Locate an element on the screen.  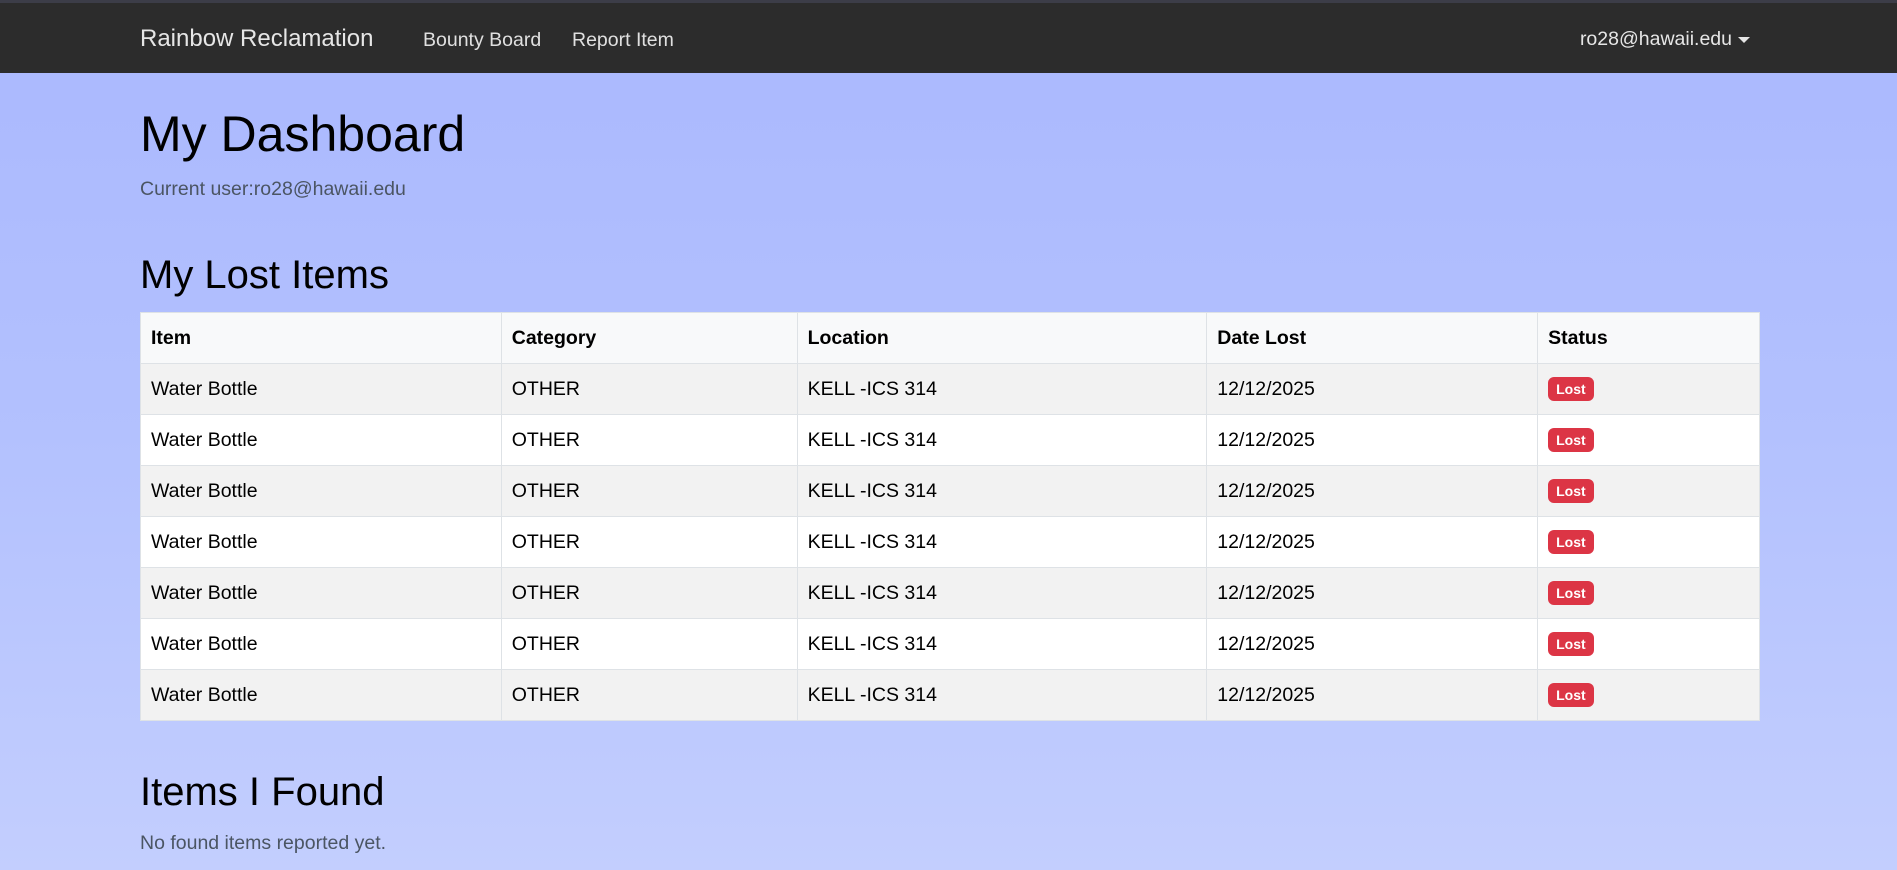
table-header-row: Item Category Location Date Lost Status is located at coordinates (950, 338).